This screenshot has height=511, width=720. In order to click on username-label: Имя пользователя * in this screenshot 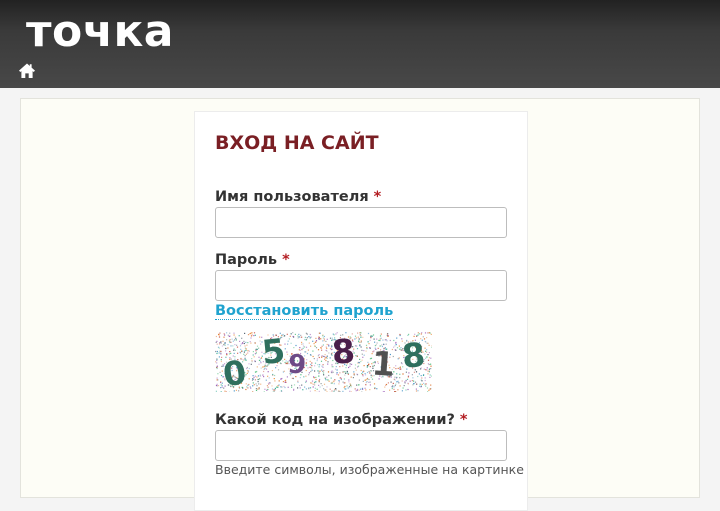, I will do `click(298, 197)`.